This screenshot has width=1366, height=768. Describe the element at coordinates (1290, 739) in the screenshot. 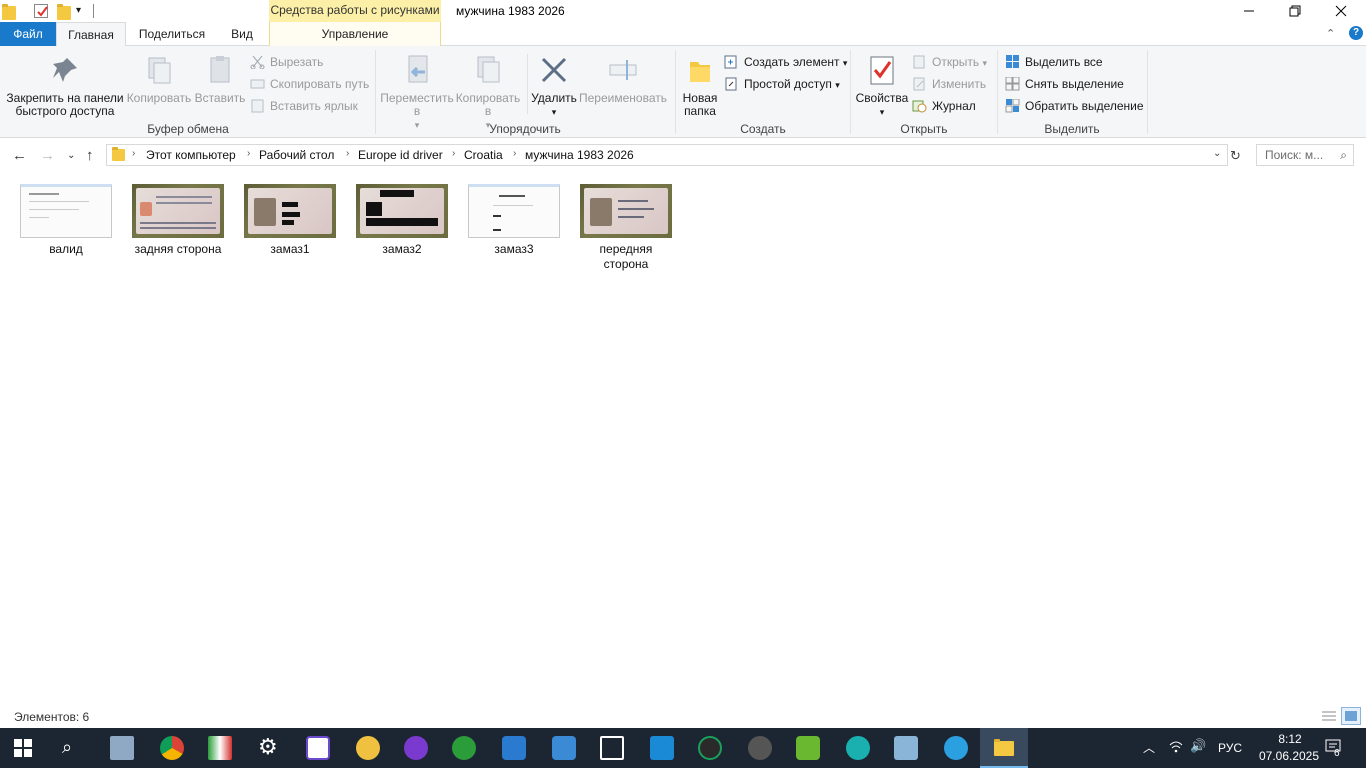

I see `clock-time: 8:12` at that location.